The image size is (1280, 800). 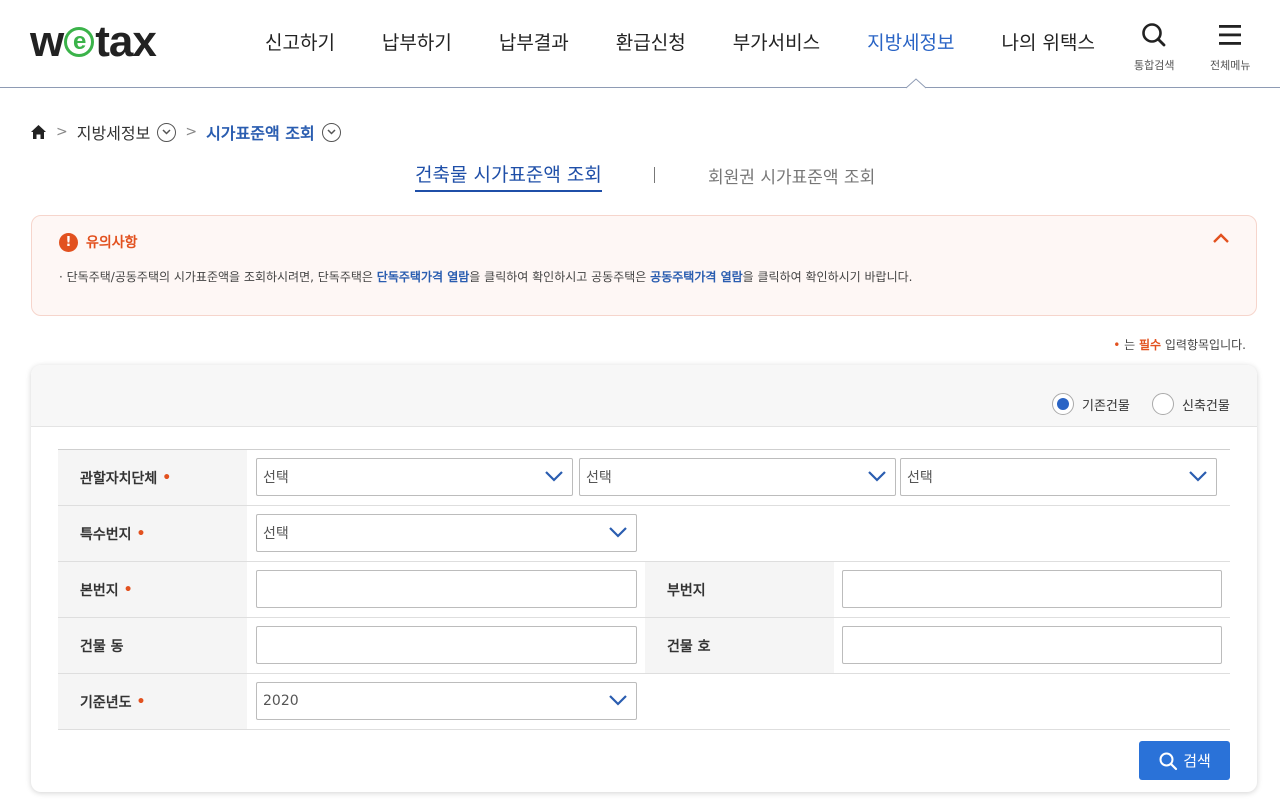 What do you see at coordinates (152, 533) in the screenshot?
I see `label-special-lot: 특수번지 •` at bounding box center [152, 533].